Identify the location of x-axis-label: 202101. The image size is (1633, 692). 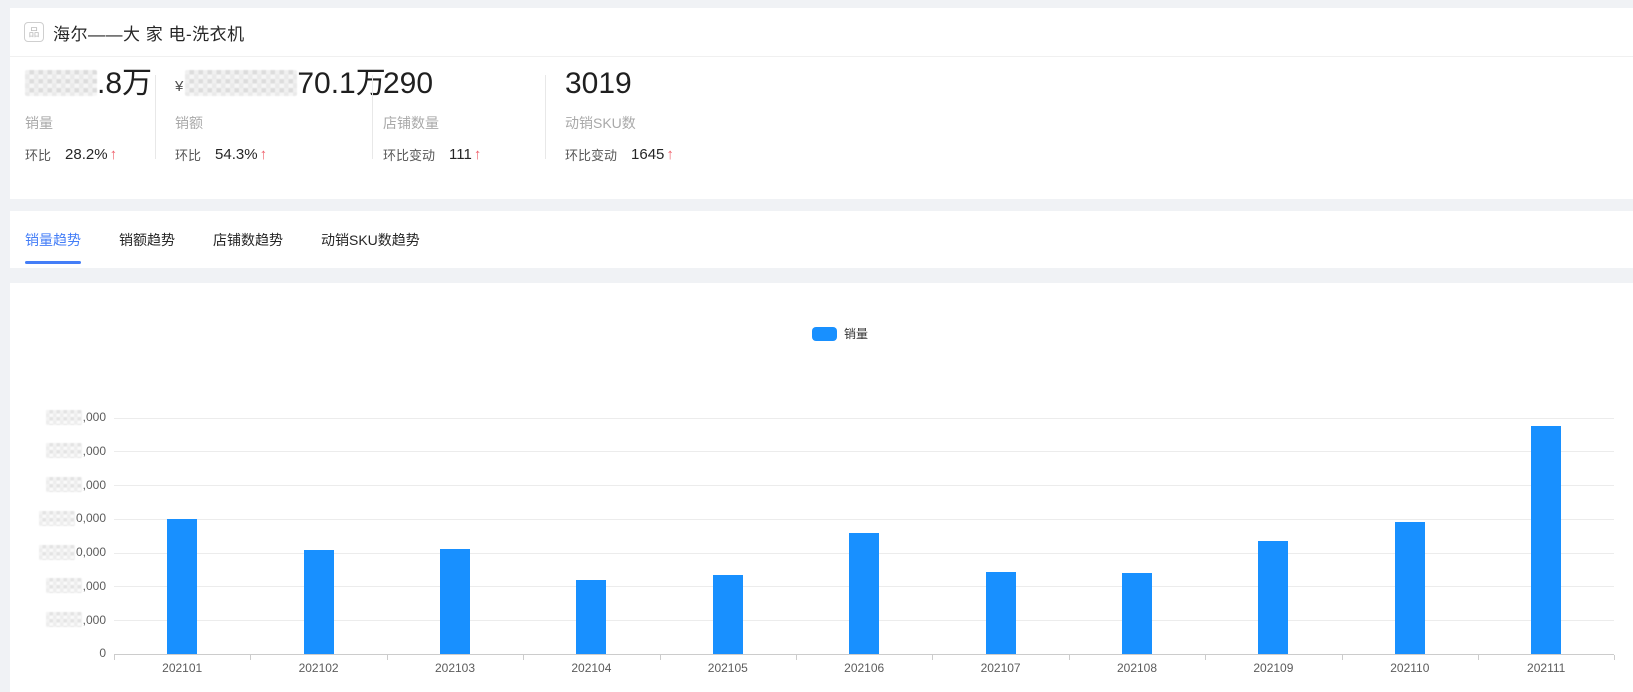
(182, 668).